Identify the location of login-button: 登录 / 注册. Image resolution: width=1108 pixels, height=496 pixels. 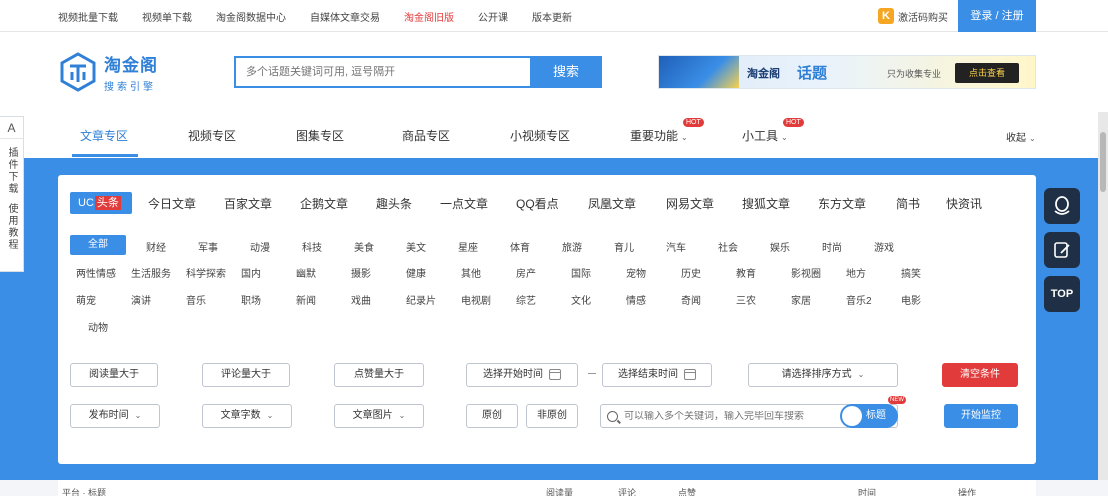
(997, 16).